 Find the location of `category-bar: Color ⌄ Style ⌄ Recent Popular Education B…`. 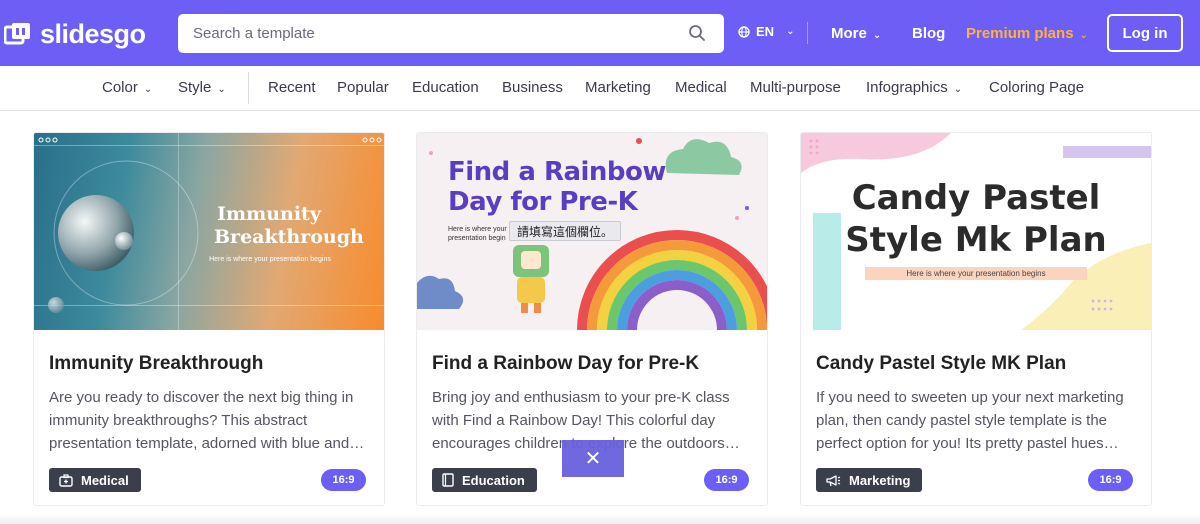

category-bar: Color ⌄ Style ⌄ Recent Popular Education B… is located at coordinates (600, 88).